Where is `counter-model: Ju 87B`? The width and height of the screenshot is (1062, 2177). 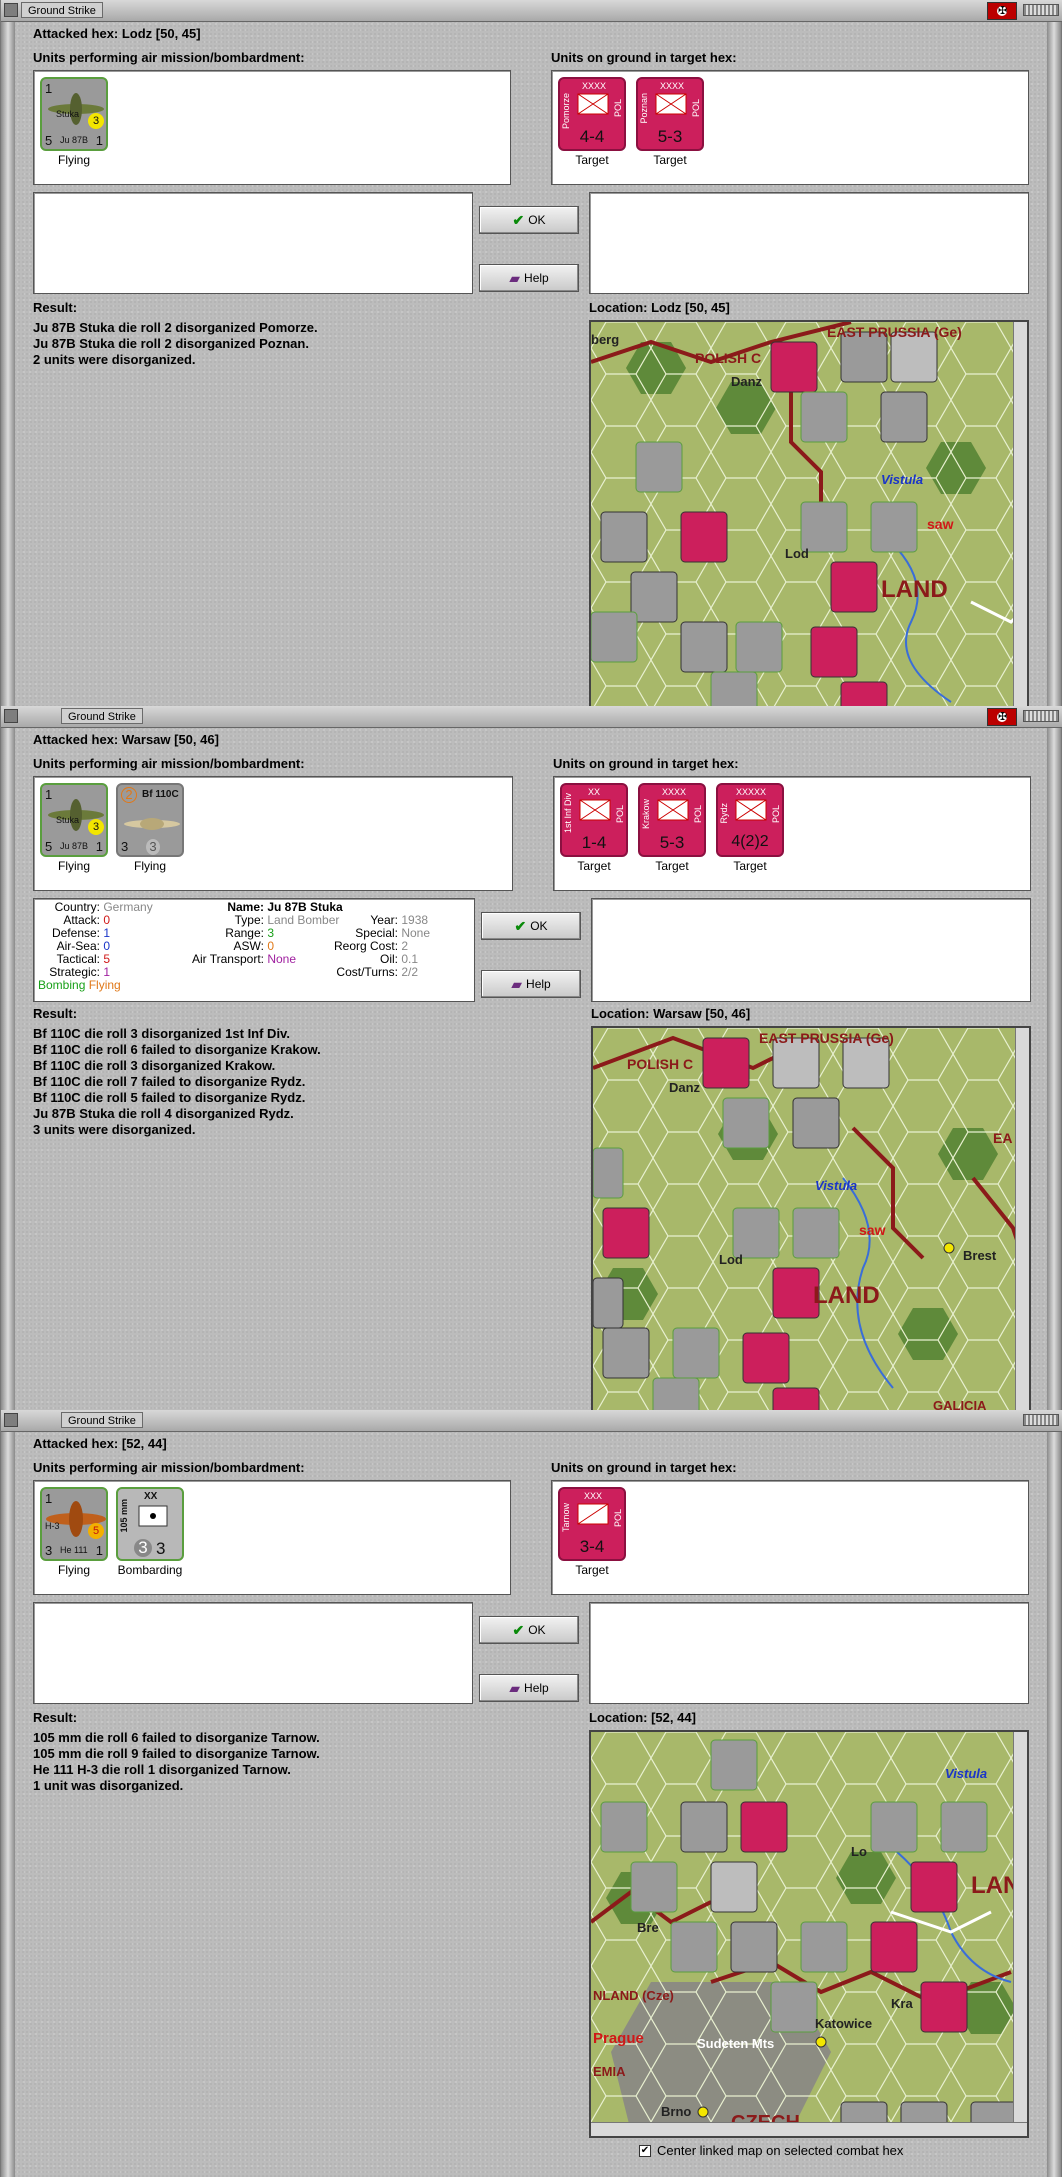 counter-model: Ju 87B is located at coordinates (74, 140).